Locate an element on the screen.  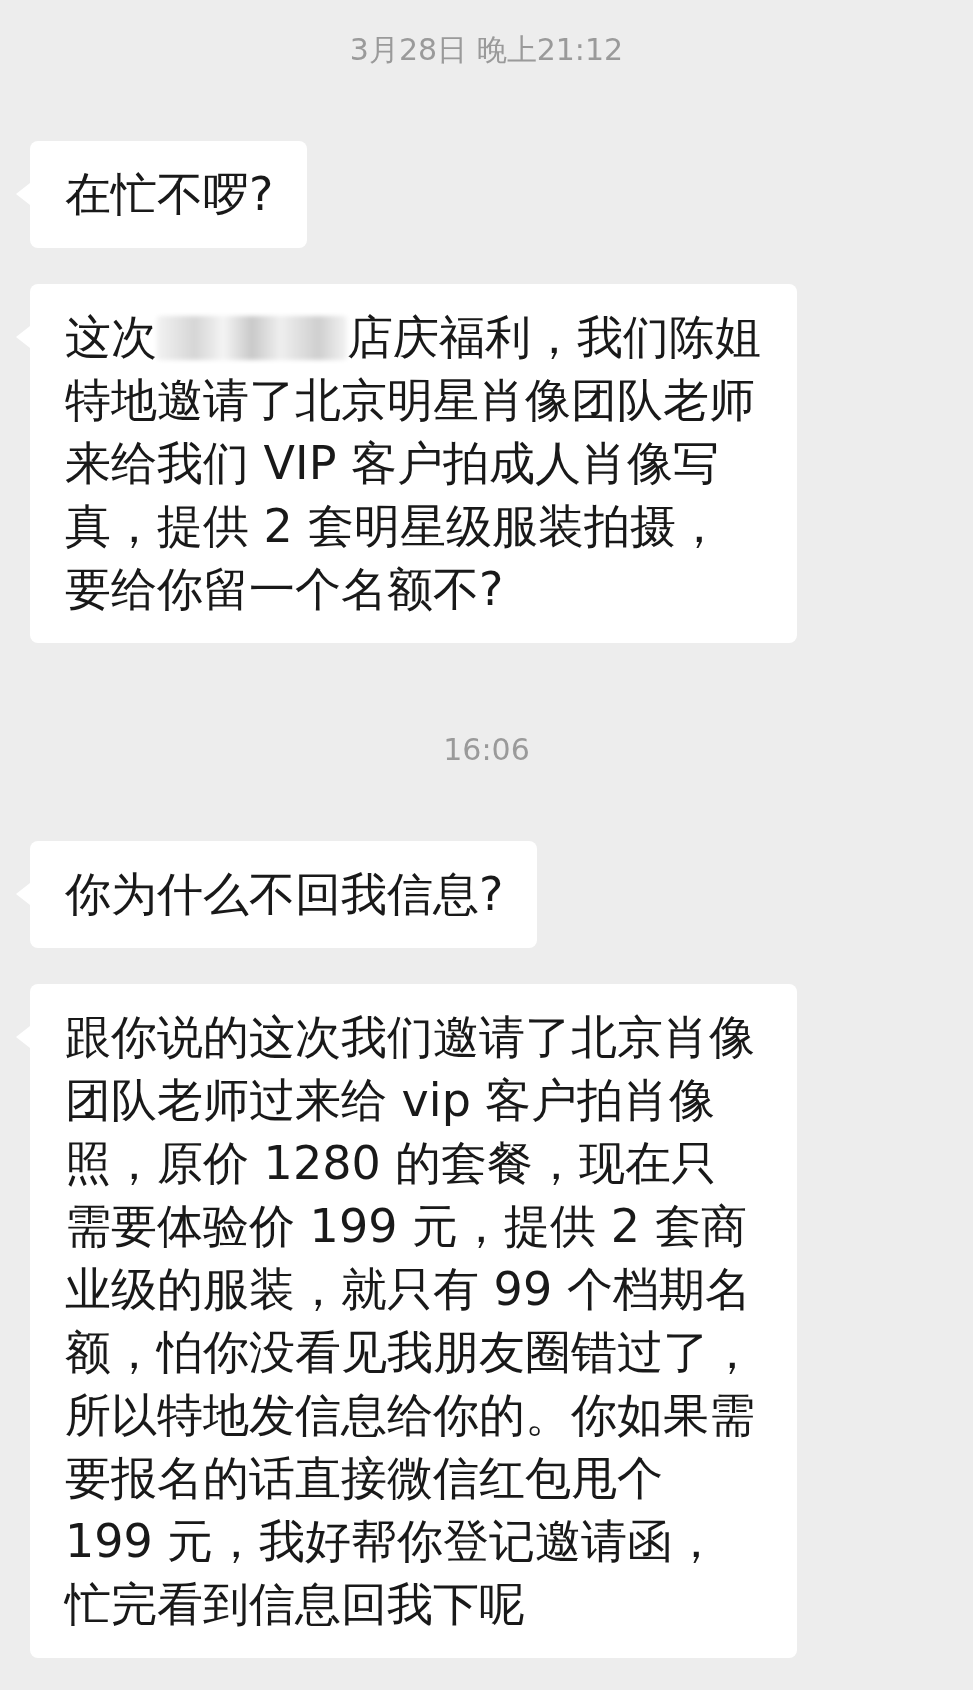
message-text: 在忙不啰? is located at coordinates (169, 194).